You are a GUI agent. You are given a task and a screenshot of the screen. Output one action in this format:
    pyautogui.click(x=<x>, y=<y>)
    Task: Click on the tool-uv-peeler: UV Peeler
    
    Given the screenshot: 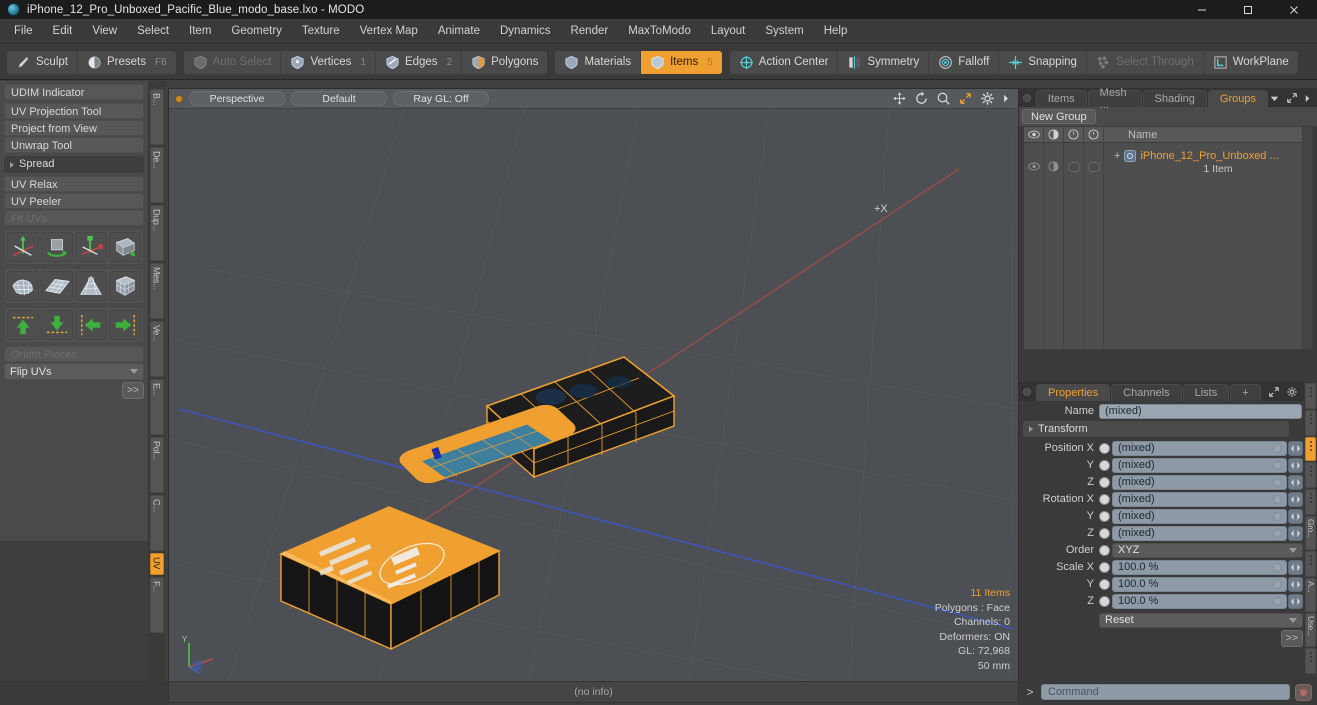 What is the action you would take?
    pyautogui.click(x=74, y=201)
    